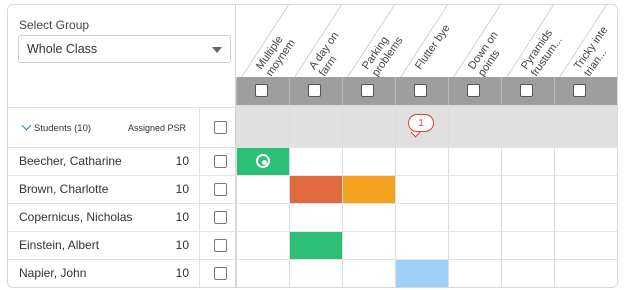  Describe the element at coordinates (421, 123) in the screenshot. I see `comment-count-badge: 1` at that location.